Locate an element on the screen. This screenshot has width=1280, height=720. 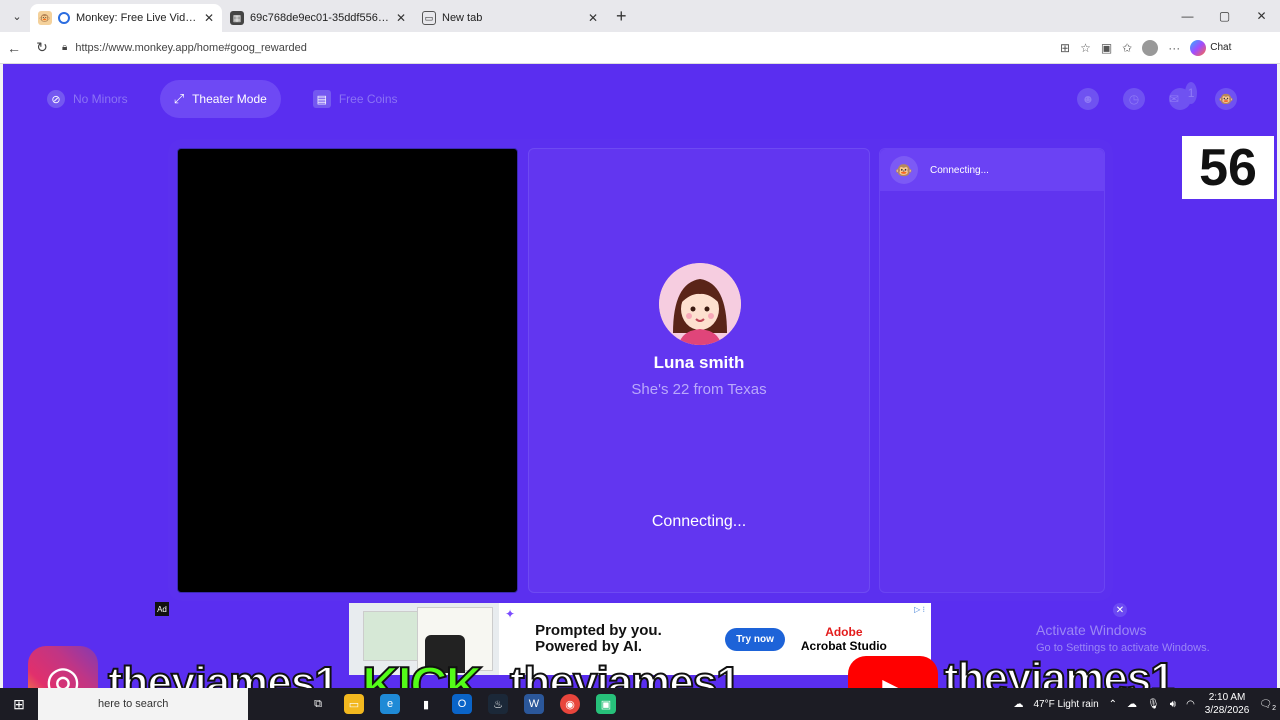
reload-icon: ↻ is located at coordinates (42, 47).